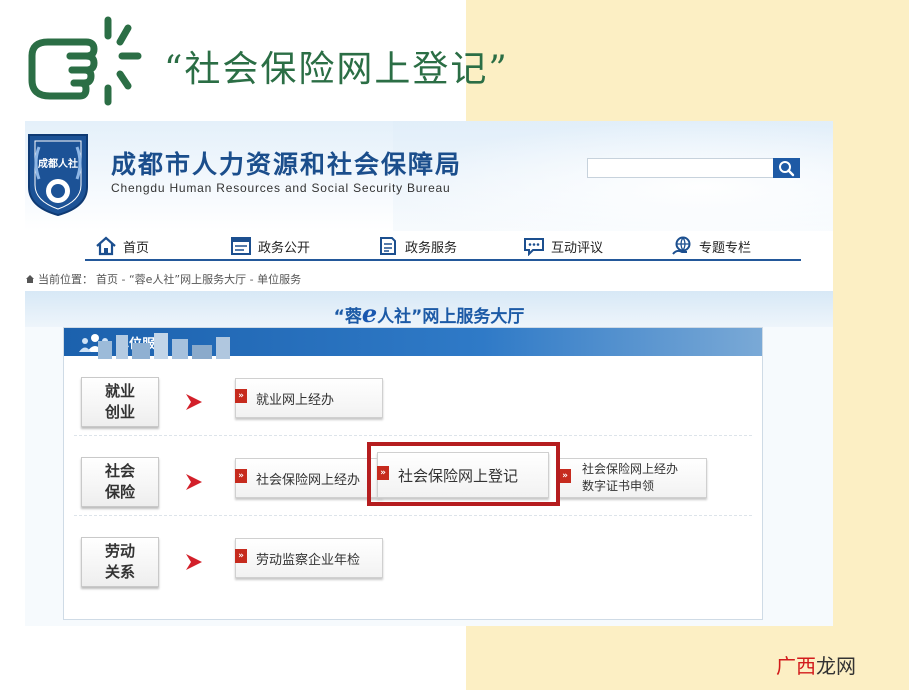  I want to click on nav-label: 专题专栏, so click(725, 248).